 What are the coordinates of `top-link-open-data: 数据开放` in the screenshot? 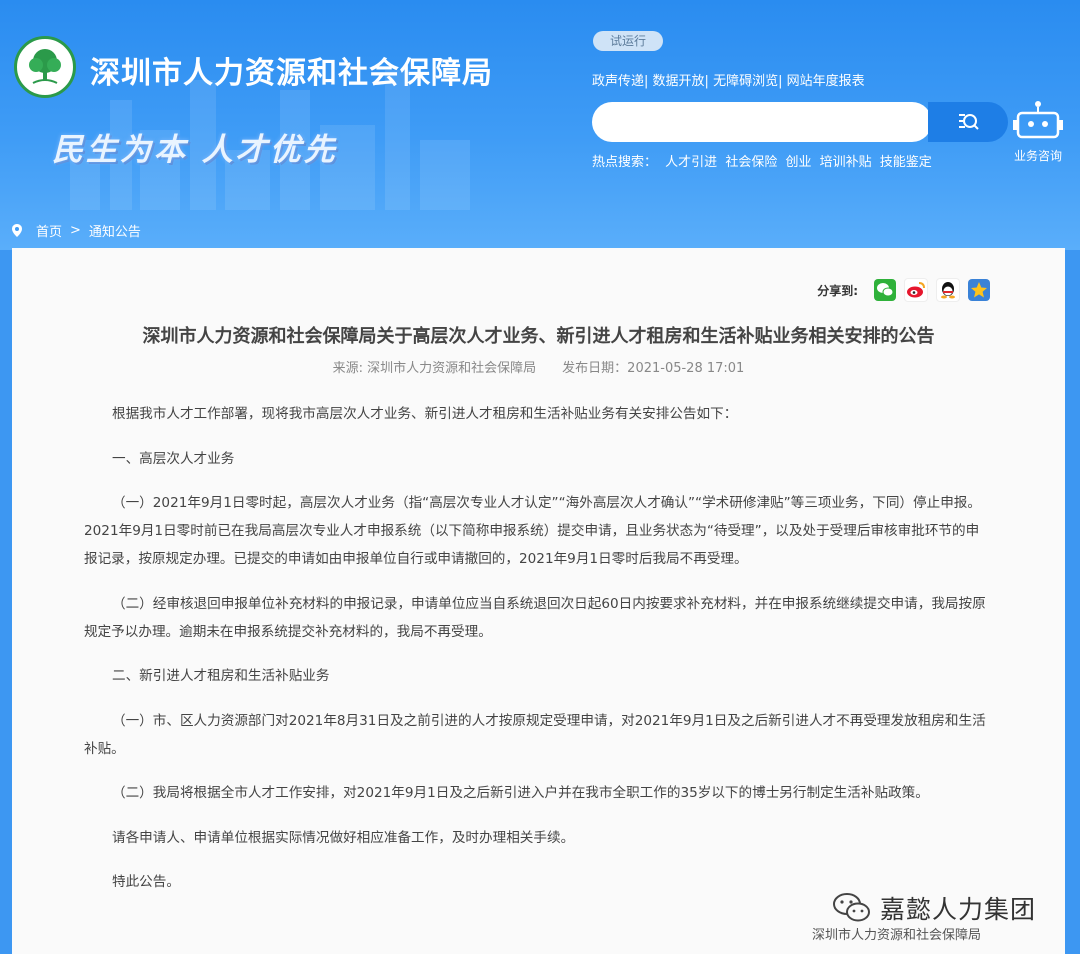 It's located at (679, 81).